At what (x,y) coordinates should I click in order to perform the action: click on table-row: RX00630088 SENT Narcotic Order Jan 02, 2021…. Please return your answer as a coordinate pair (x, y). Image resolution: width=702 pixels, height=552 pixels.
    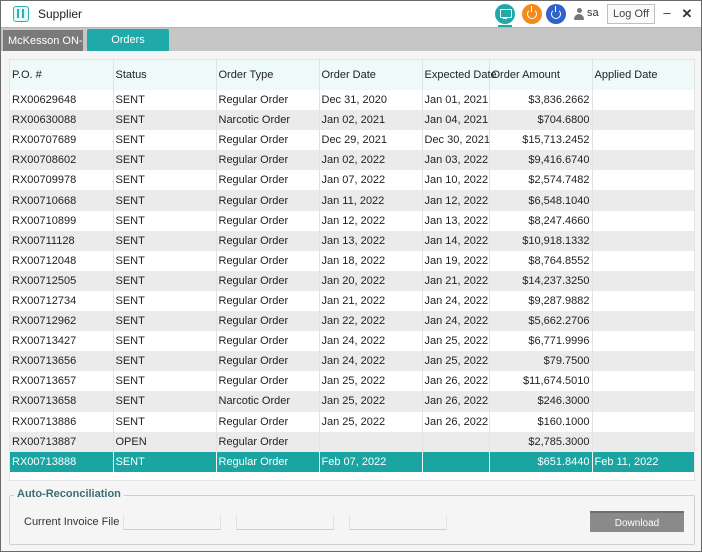
    Looking at the image, I should click on (352, 120).